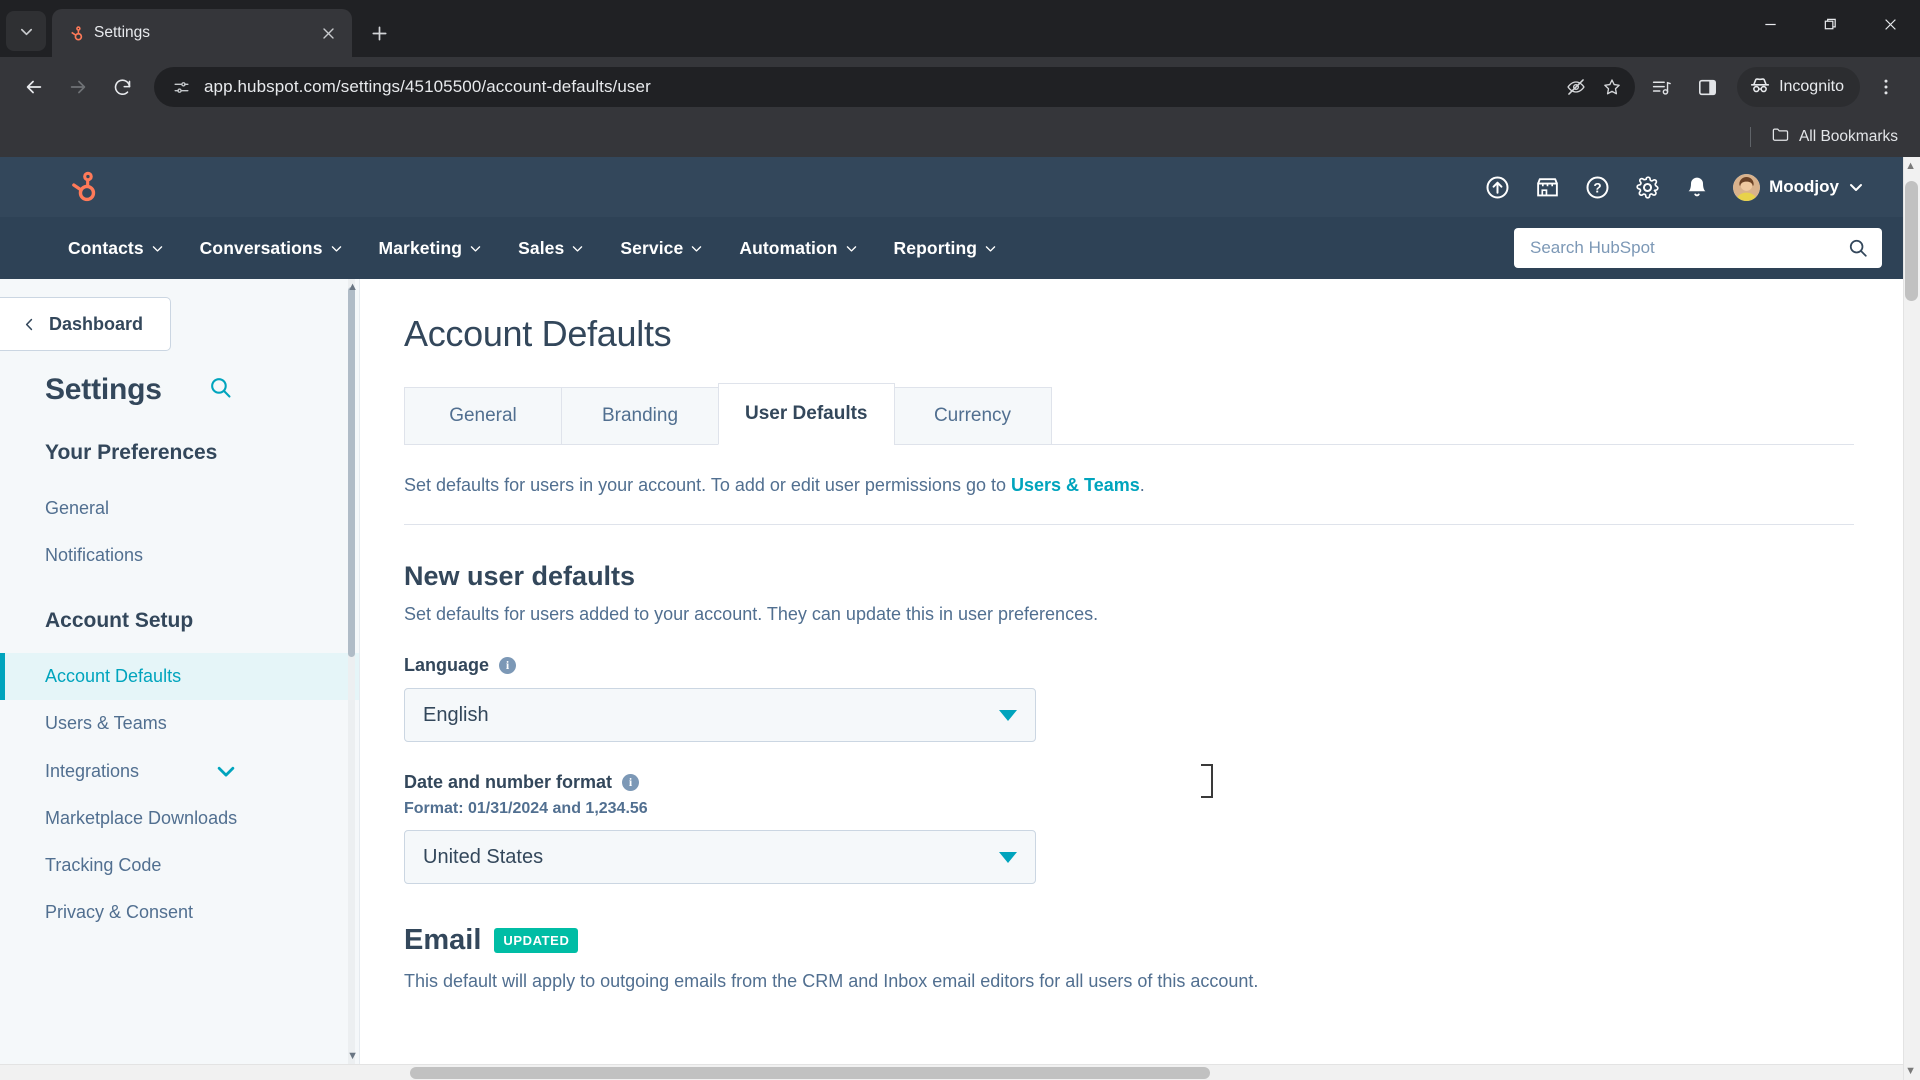 The image size is (1920, 1080). I want to click on reading-list-button, so click(1661, 87).